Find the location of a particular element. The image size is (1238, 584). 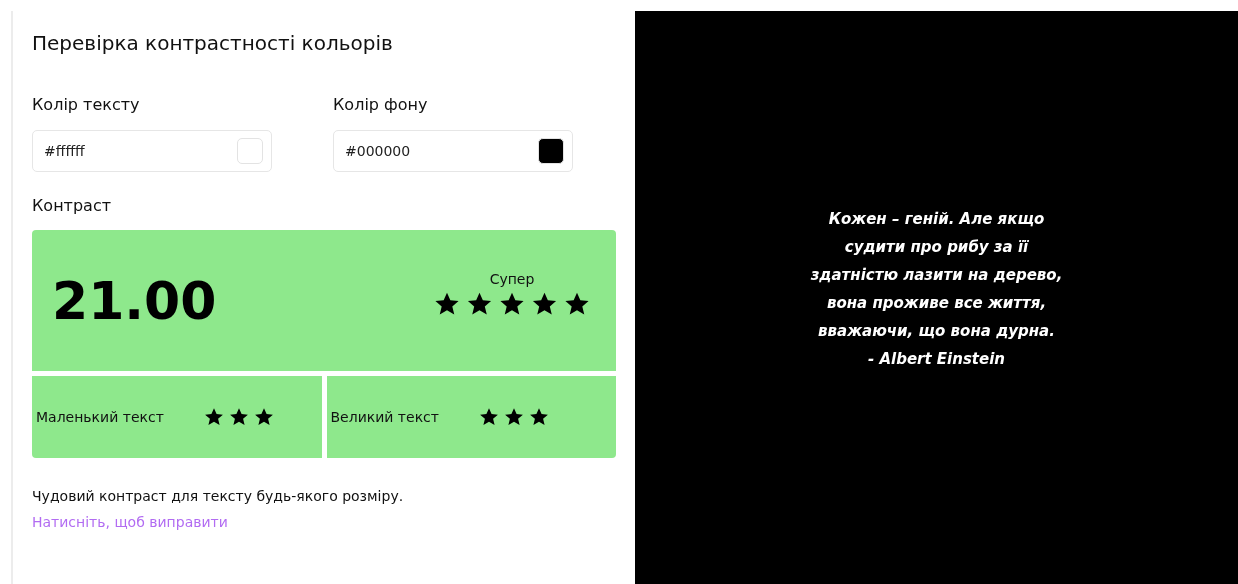

rating-label: Маленький текст is located at coordinates (100, 417).